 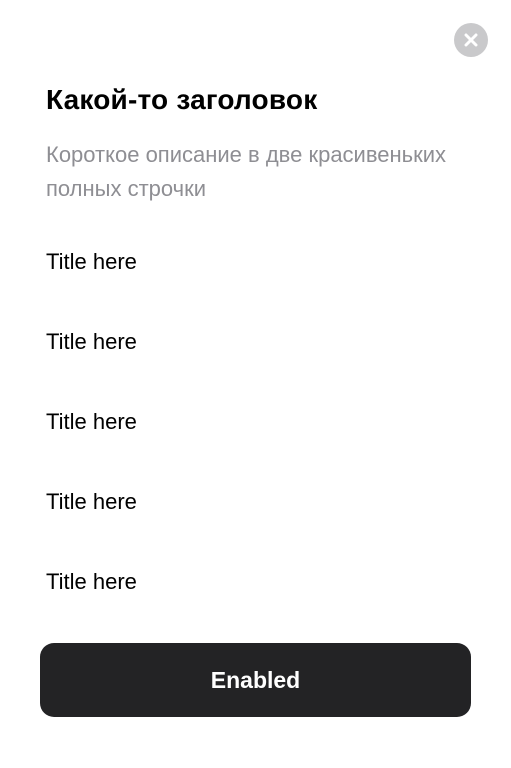 I want to click on enabled-button: Enabled, so click(x=255, y=680).